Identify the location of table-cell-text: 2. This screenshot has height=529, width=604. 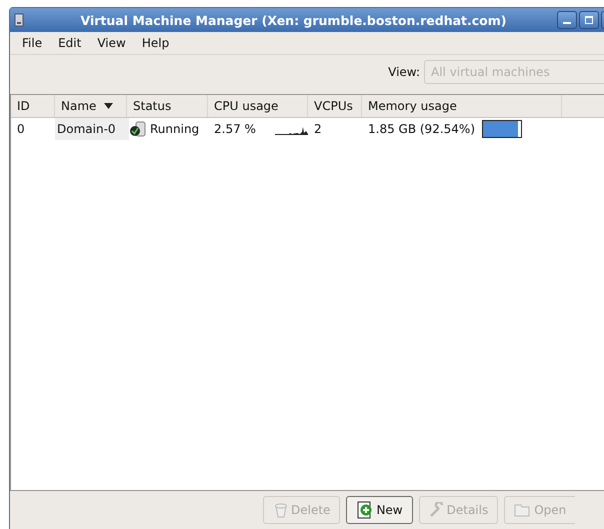
(318, 129).